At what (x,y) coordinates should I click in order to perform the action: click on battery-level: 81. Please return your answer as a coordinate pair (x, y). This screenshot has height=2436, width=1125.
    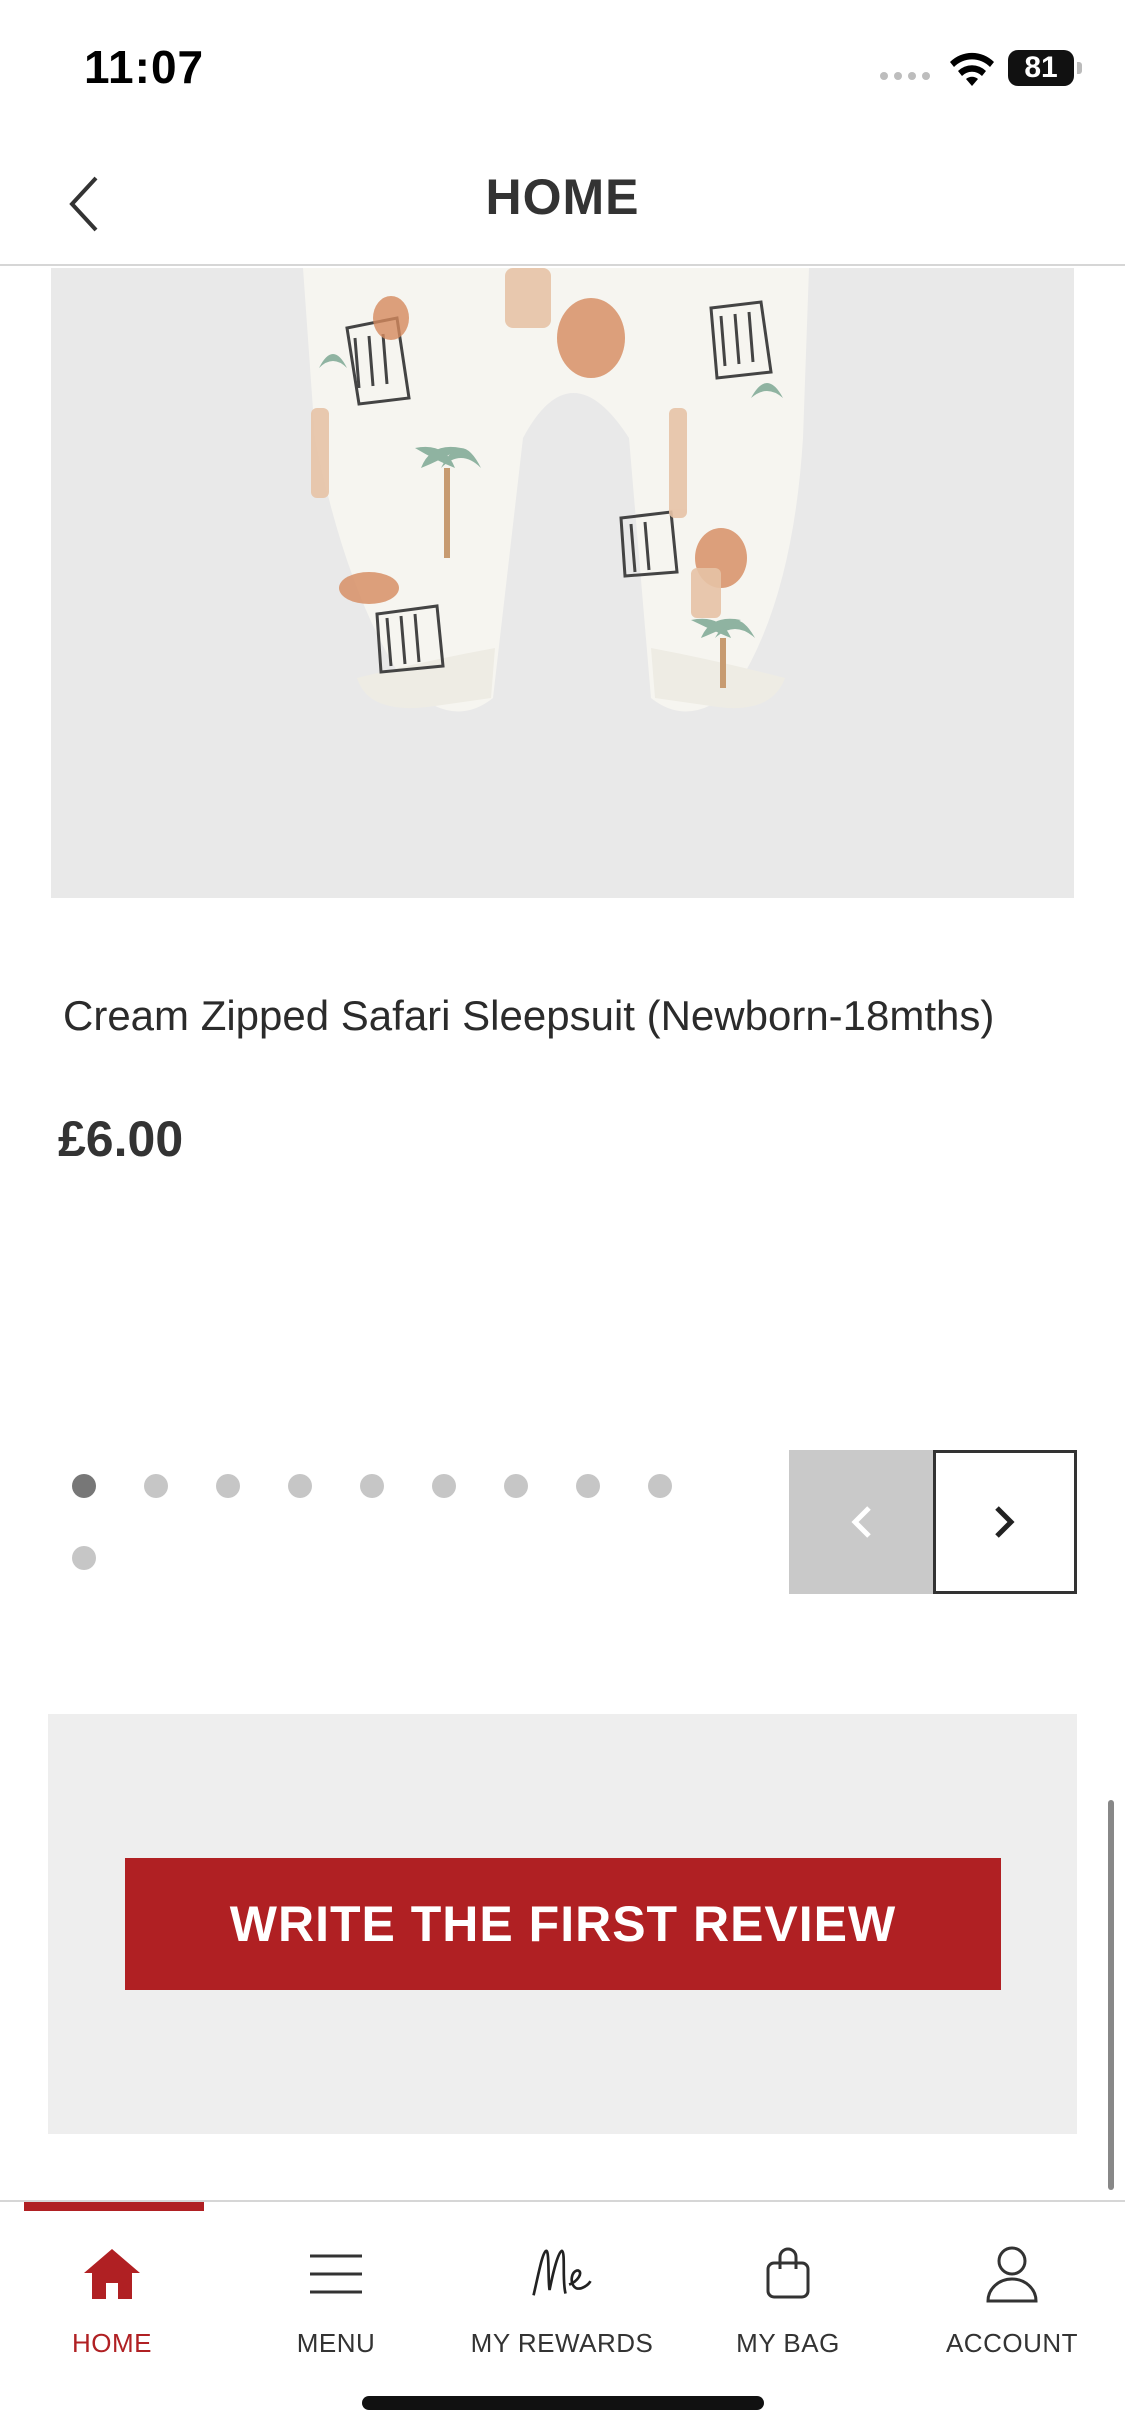
    Looking at the image, I should click on (1041, 67).